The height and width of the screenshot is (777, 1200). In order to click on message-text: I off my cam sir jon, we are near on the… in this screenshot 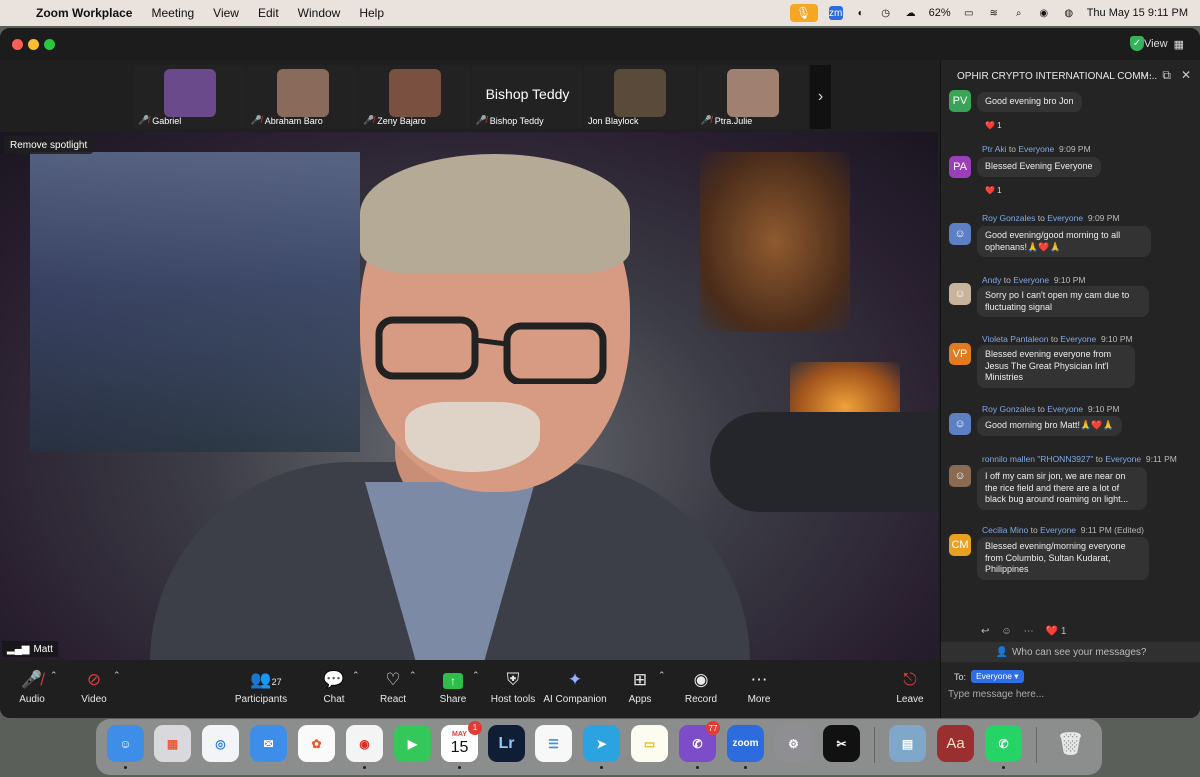, I will do `click(1062, 488)`.